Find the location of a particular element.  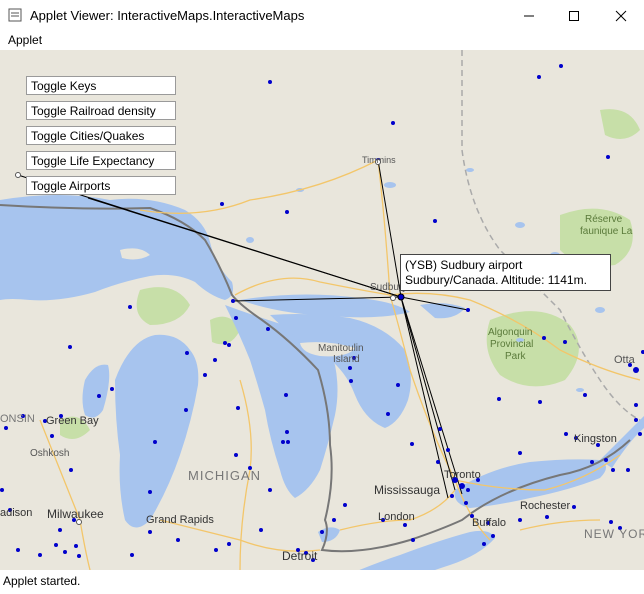

menu-applet: Applet is located at coordinates (25, 40).